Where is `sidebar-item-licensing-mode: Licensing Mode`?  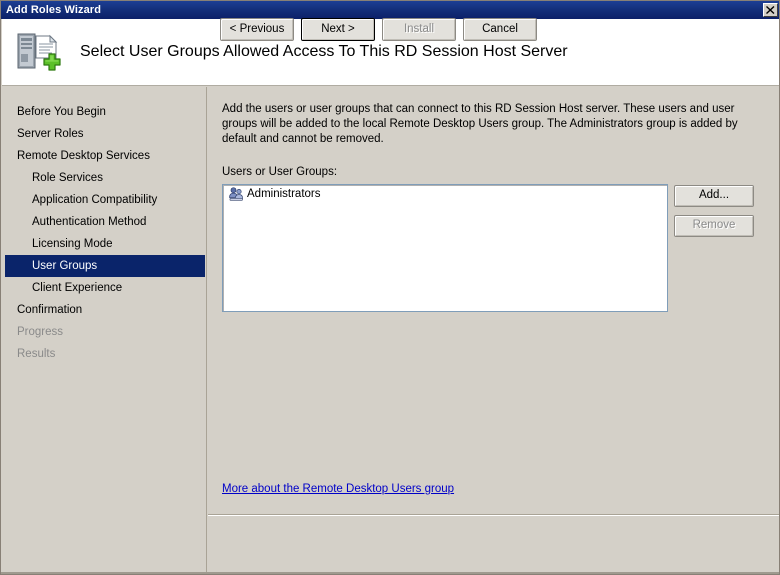
sidebar-item-licensing-mode: Licensing Mode is located at coordinates (104, 244).